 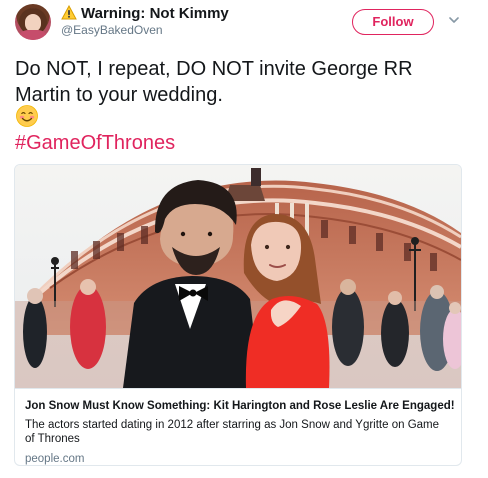 I want to click on author-name-row: Warning: Not Kimmy, so click(x=145, y=14).